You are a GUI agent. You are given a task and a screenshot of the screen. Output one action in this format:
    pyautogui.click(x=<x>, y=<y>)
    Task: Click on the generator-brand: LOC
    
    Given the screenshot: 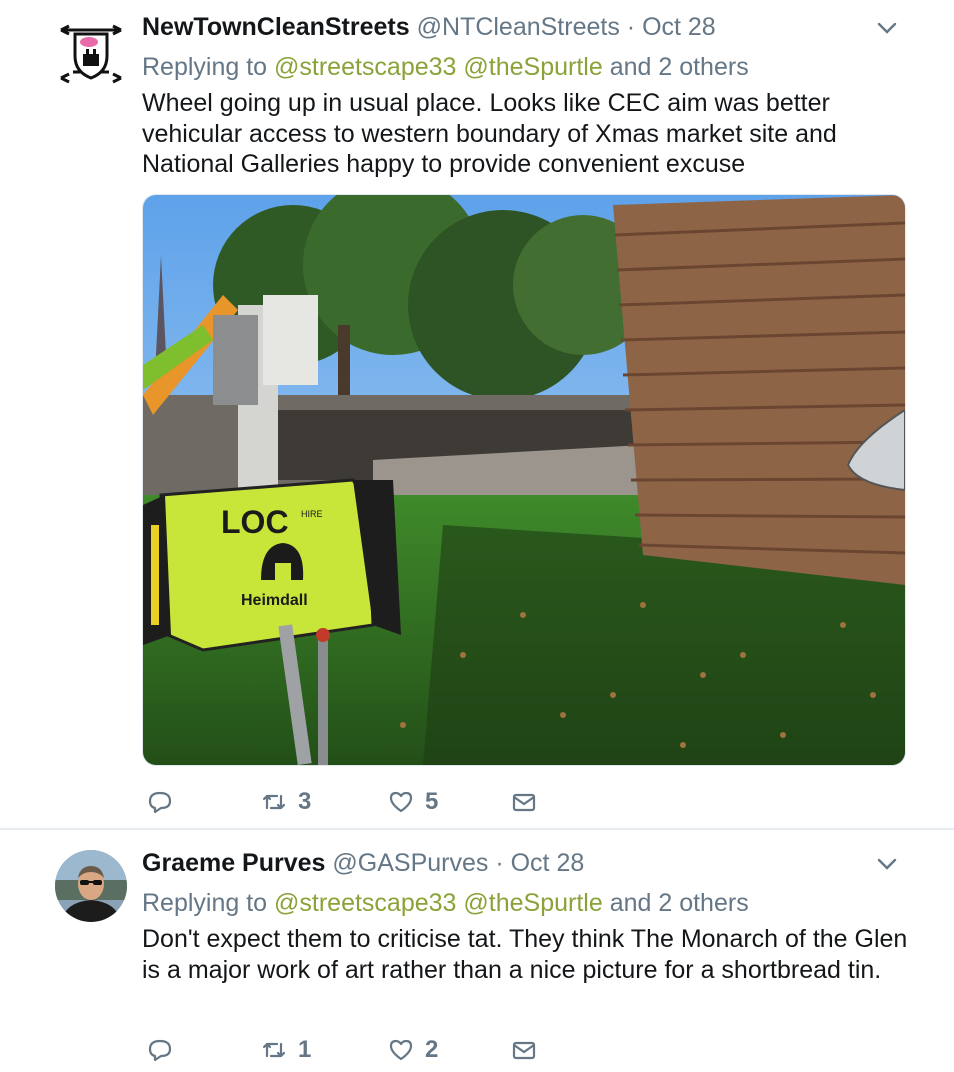 What is the action you would take?
    pyautogui.click(x=255, y=522)
    